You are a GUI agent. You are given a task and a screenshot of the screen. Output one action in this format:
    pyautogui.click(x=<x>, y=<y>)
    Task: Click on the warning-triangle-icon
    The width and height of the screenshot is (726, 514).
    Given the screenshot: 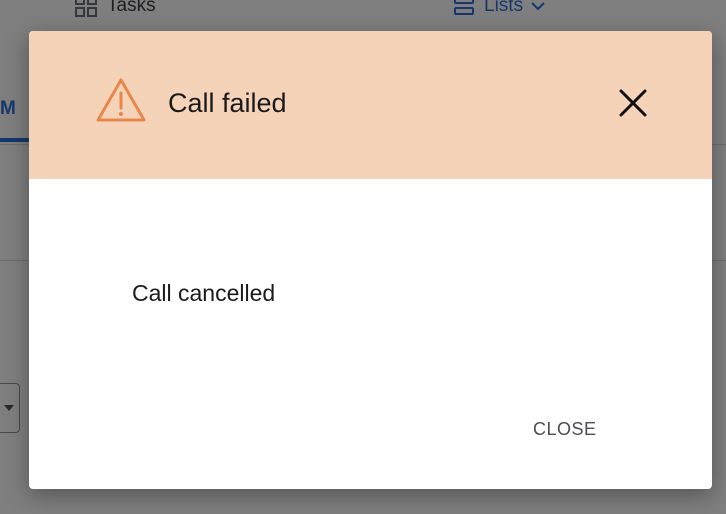 What is the action you would take?
    pyautogui.click(x=121, y=100)
    